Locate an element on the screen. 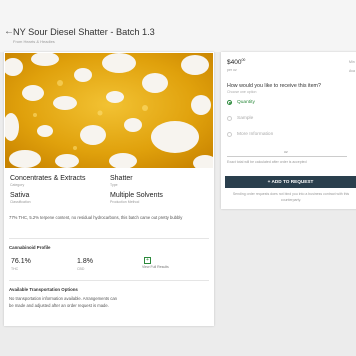 This screenshot has height=356, width=356. transportation-title: Available Transportation Options is located at coordinates (43, 289).